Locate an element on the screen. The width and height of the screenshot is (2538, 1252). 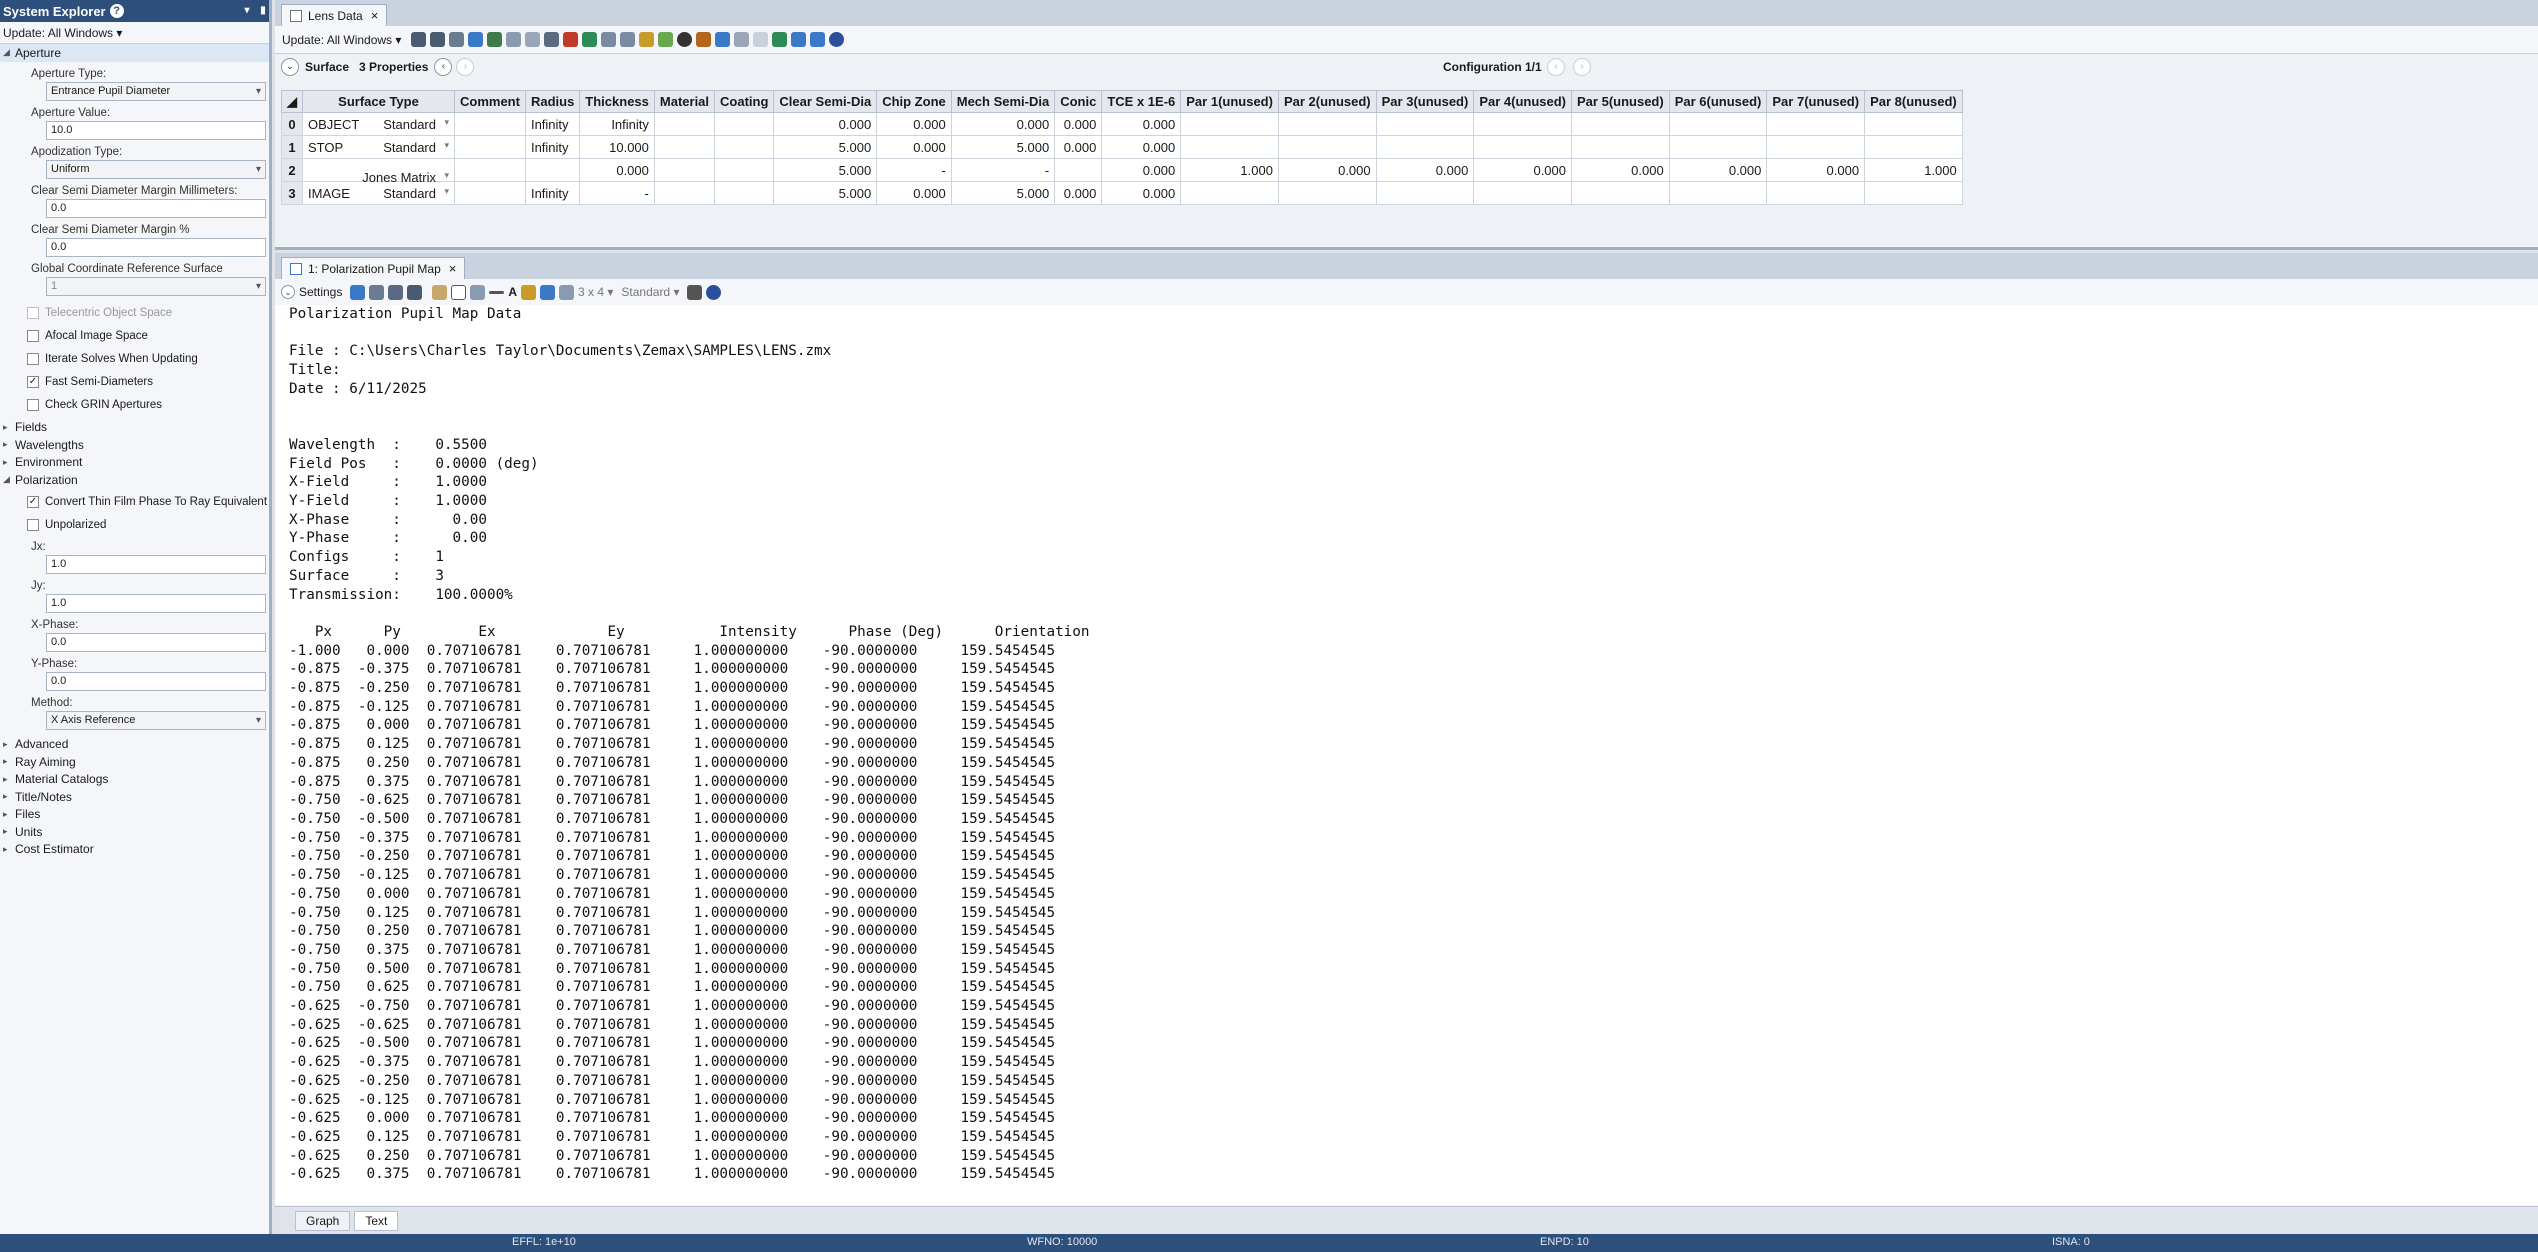
arrows-icon is located at coordinates (609, 39).